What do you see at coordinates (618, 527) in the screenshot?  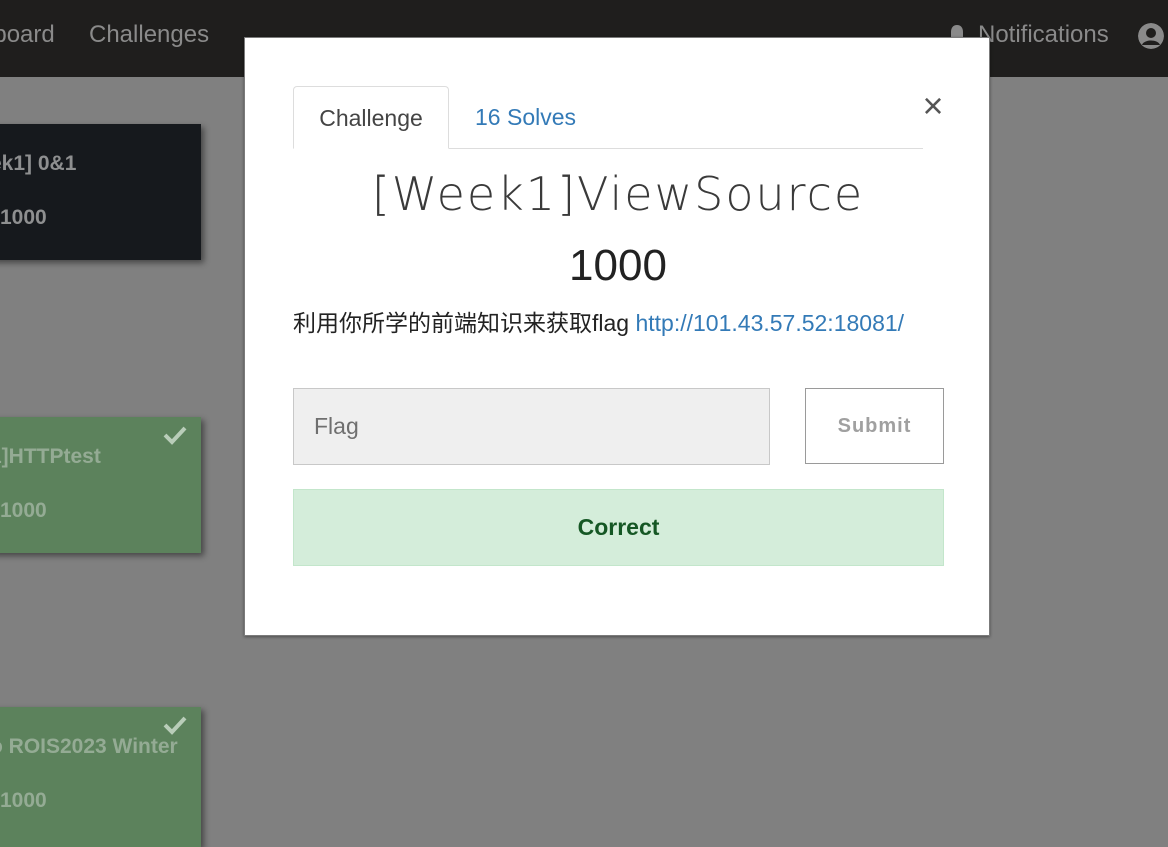 I see `result-alert: Correct` at bounding box center [618, 527].